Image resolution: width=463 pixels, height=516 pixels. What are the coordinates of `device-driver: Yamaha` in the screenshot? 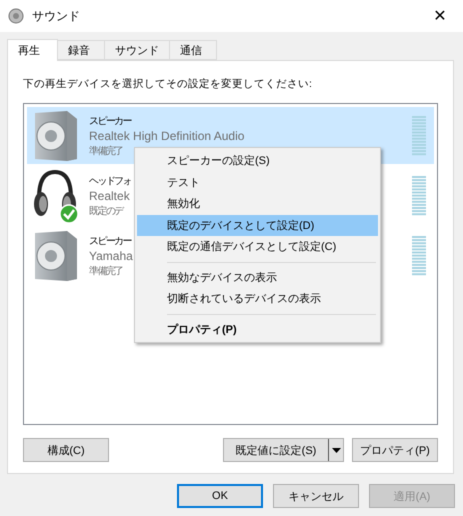 It's located at (111, 255).